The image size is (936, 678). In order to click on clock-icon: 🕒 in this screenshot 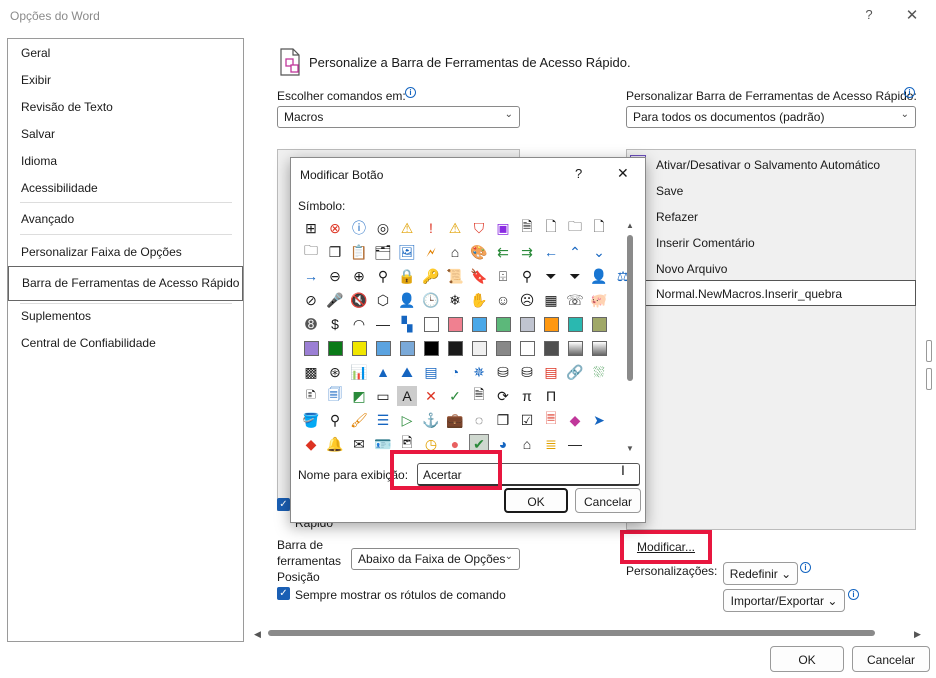, I will do `click(431, 300)`.